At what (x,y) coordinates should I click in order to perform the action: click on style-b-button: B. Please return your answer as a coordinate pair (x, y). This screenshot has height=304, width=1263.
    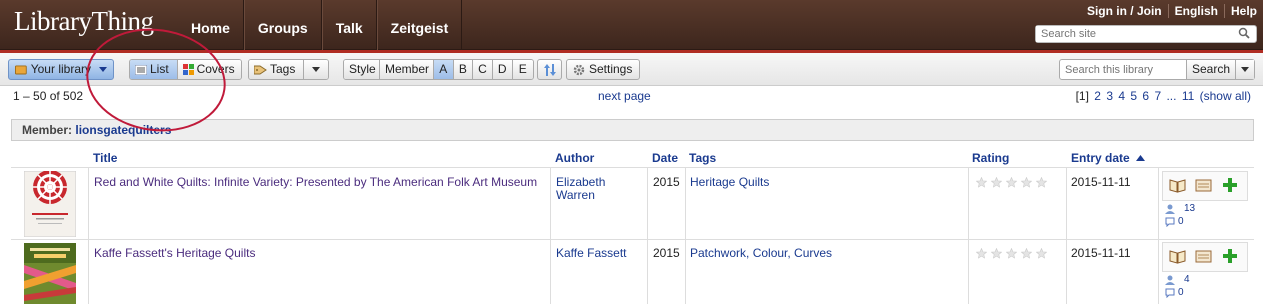
    Looking at the image, I should click on (463, 69).